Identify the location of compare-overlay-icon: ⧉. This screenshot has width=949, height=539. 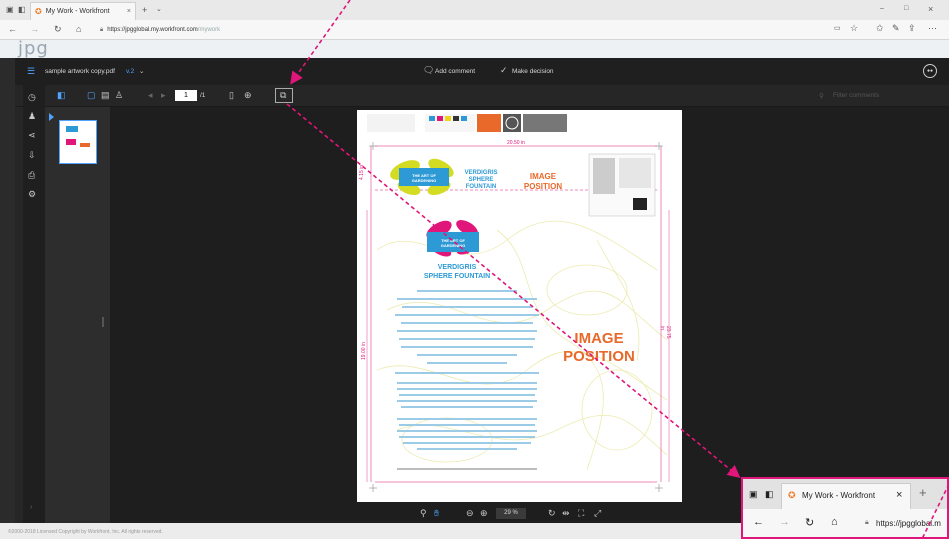
(283, 95).